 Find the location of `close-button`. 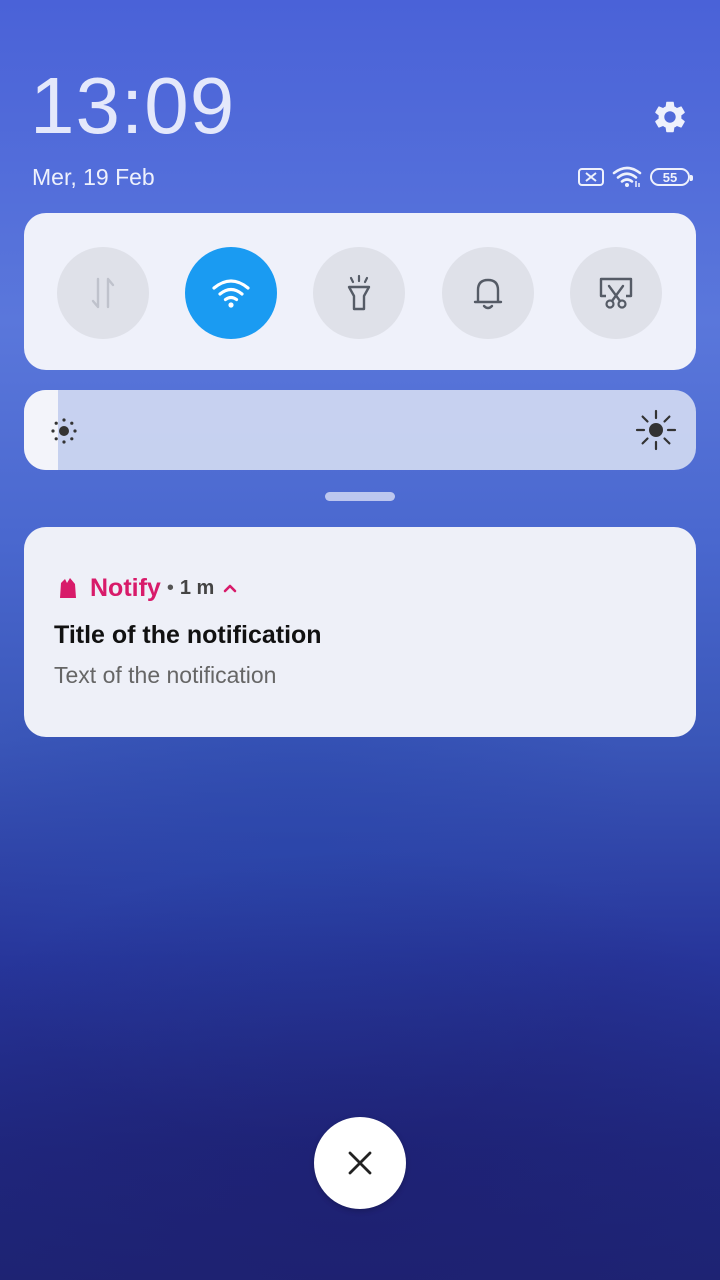

close-button is located at coordinates (360, 1163).